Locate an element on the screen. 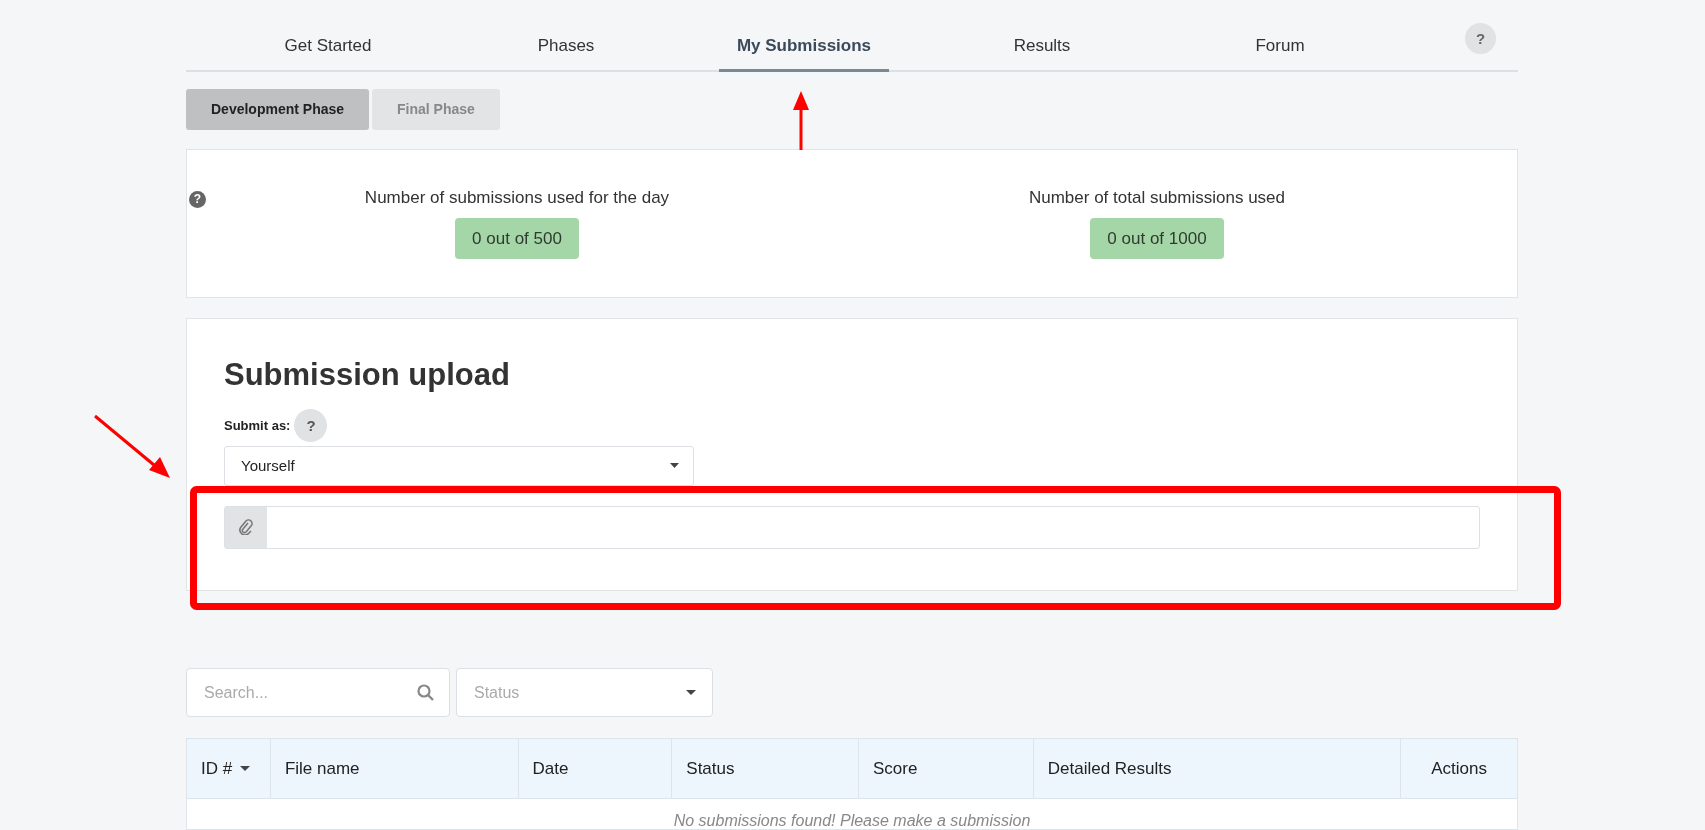 The image size is (1705, 830). file-upload-field is located at coordinates (852, 527).